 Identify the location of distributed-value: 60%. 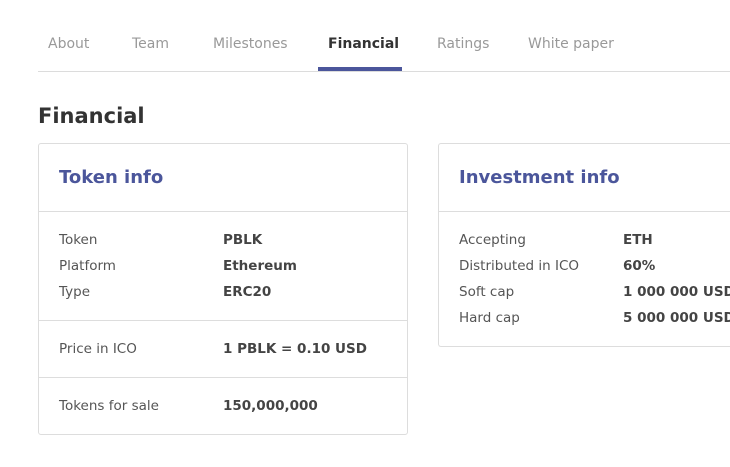
(639, 266).